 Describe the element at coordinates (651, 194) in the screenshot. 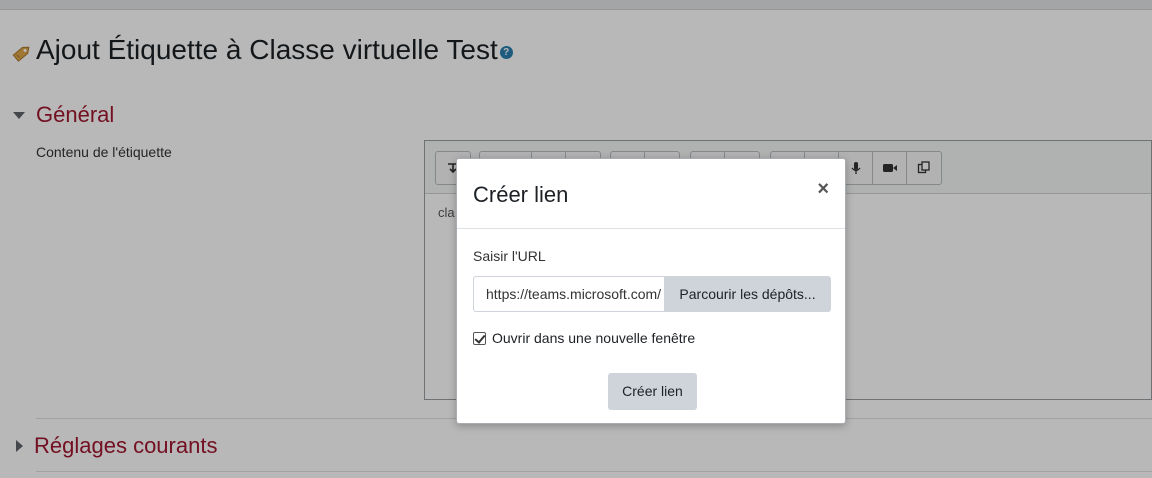

I see `dialog-header: Créer lien ×` at that location.